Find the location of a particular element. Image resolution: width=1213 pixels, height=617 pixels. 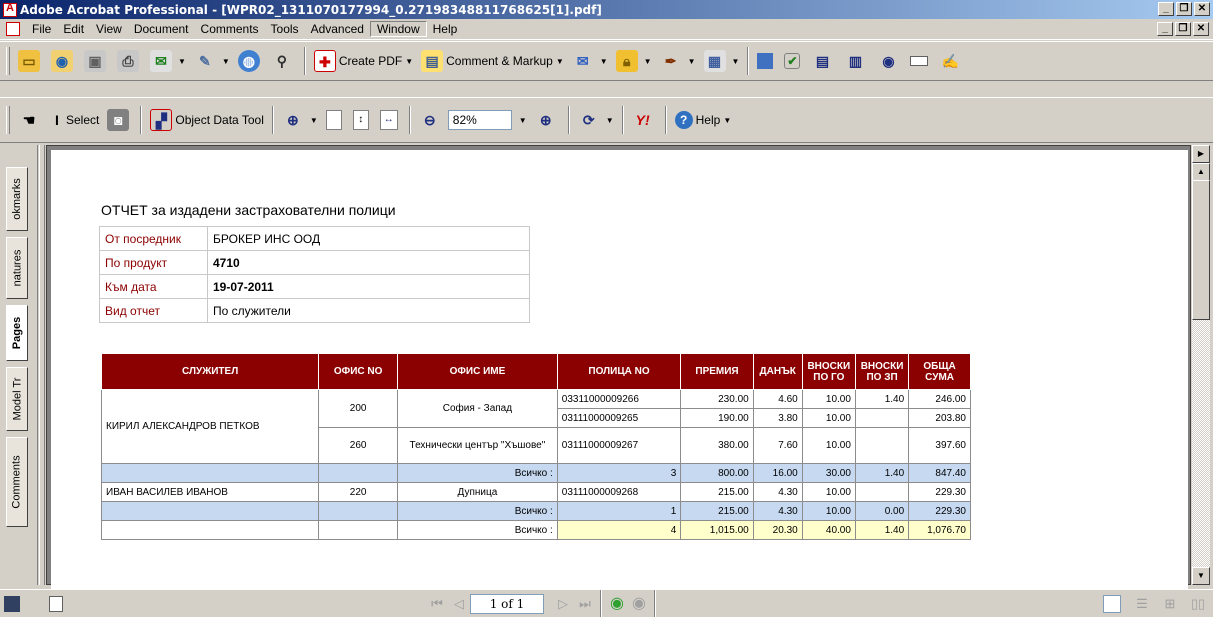

actual-size-button is located at coordinates (335, 120).